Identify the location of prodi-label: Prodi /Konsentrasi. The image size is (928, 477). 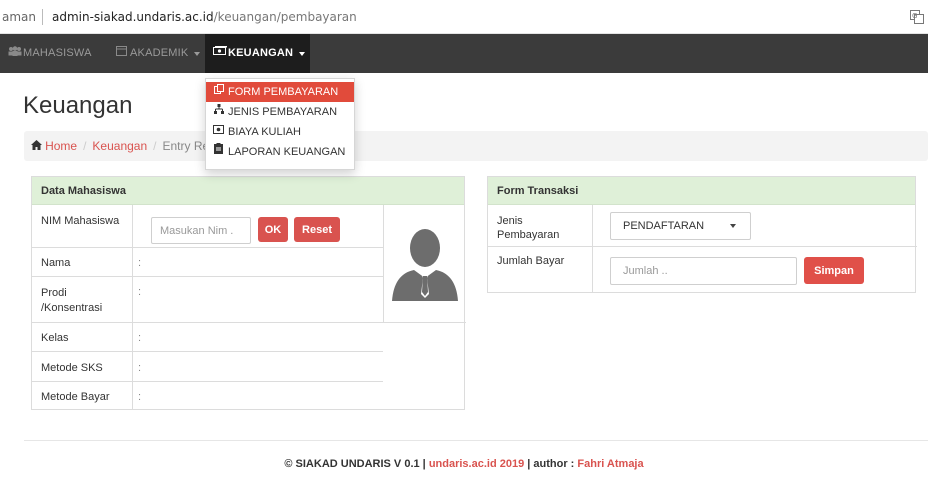
(72, 300).